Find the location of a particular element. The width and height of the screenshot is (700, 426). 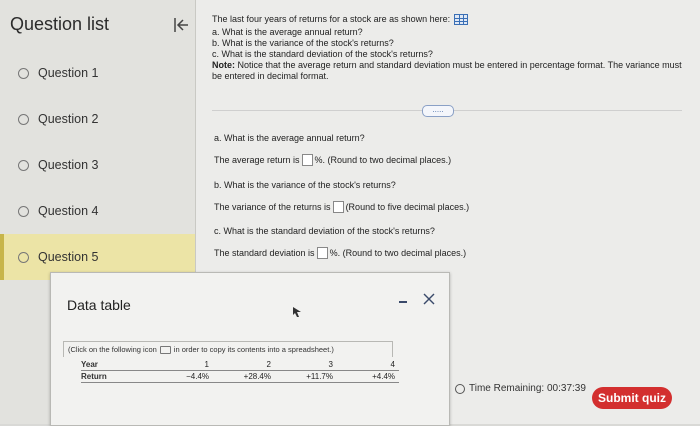

table-cell: −4.4% is located at coordinates (182, 376).